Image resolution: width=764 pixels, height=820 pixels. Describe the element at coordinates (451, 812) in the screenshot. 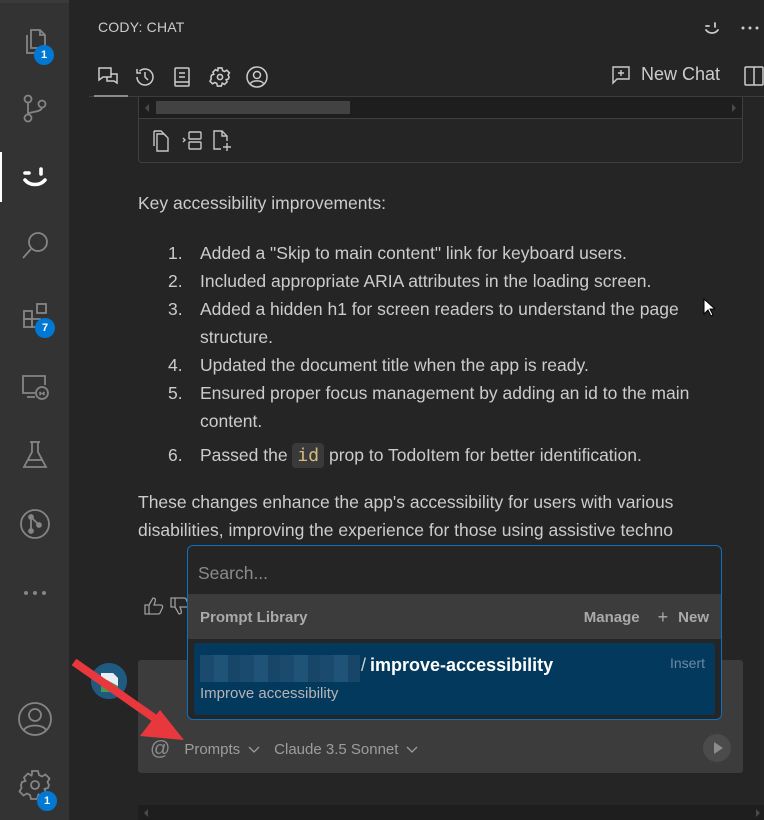

I see `panel-horizontal-scrollbar` at that location.